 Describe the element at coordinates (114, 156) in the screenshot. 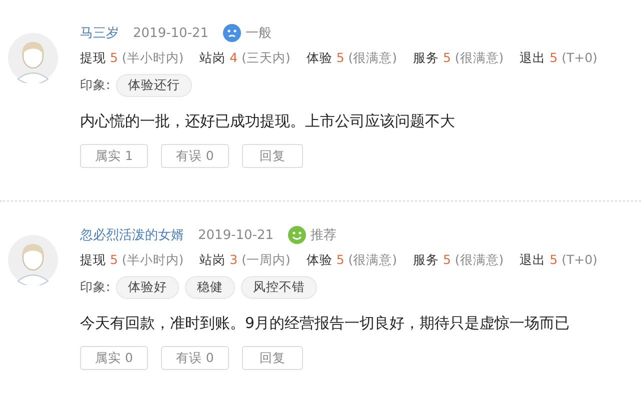

I see `agree-button: 属实 1` at that location.